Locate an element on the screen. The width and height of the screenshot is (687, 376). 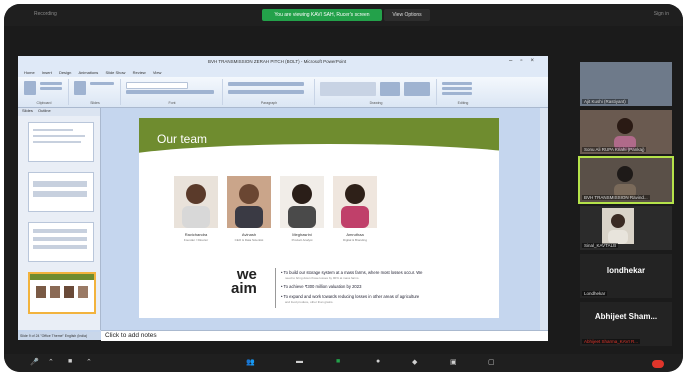
view-options-button: View Options is located at coordinates (407, 15).